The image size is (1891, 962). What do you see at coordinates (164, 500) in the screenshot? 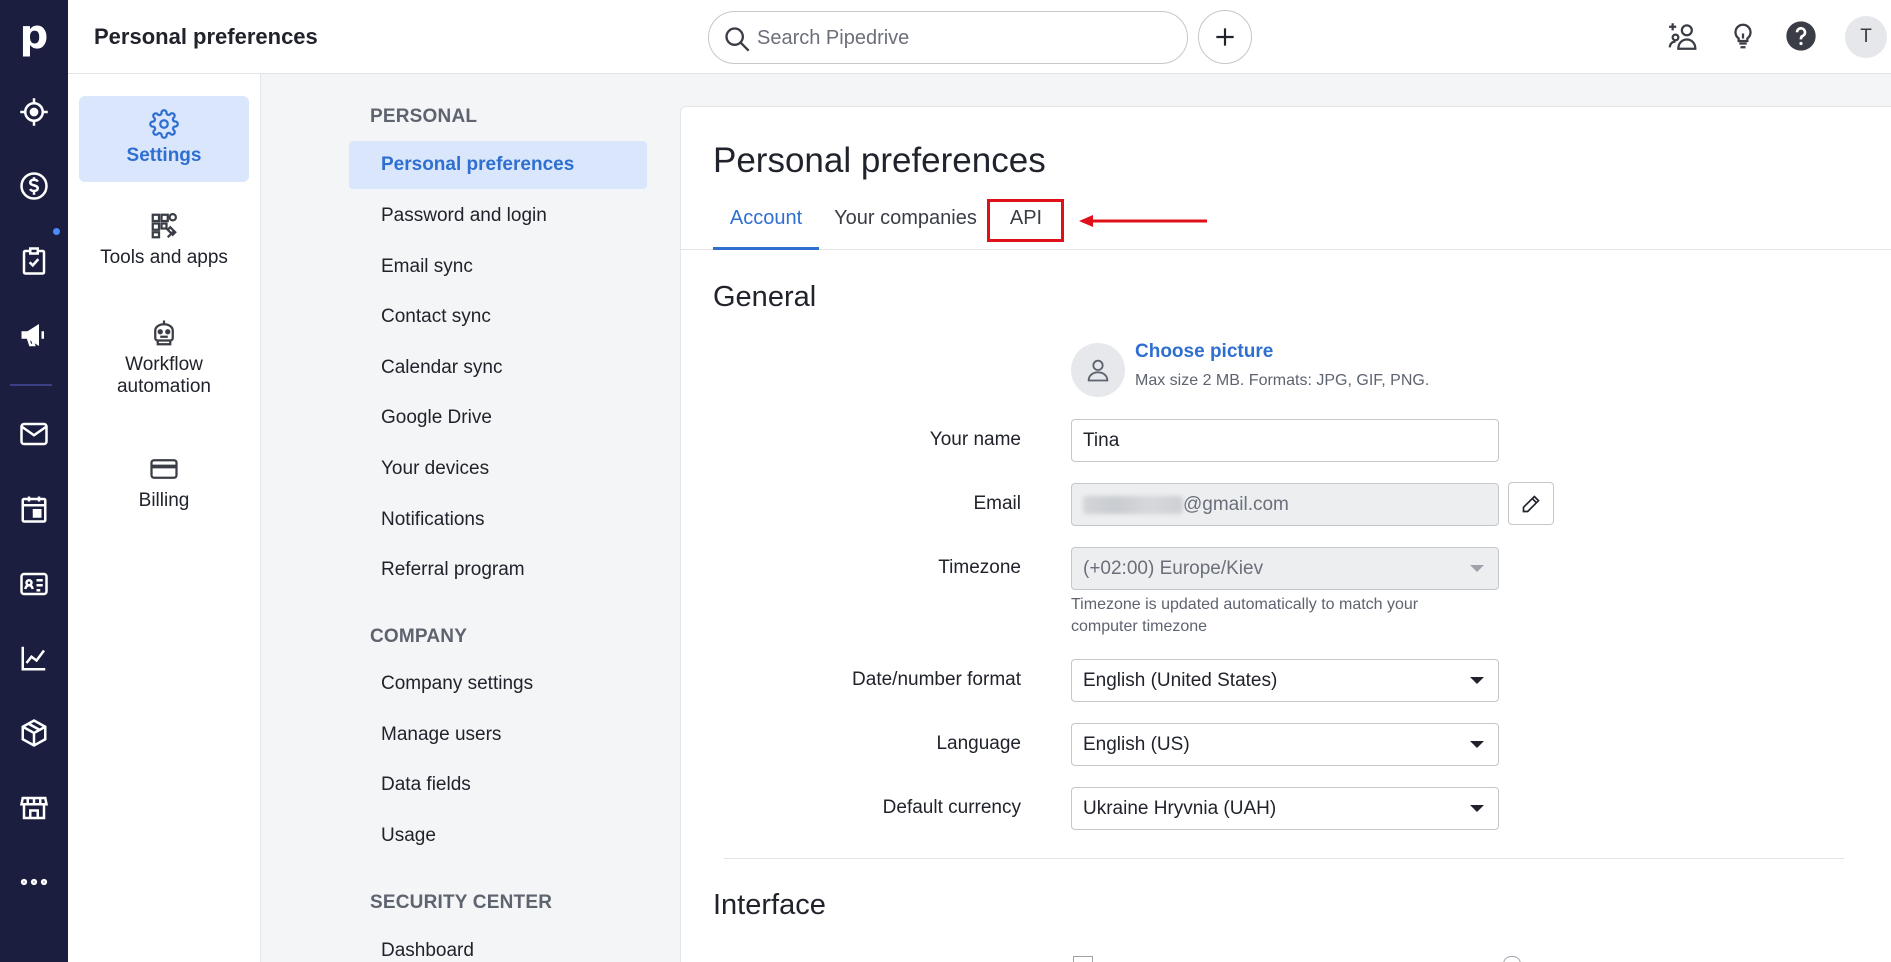
I see `category-label: Billing` at bounding box center [164, 500].